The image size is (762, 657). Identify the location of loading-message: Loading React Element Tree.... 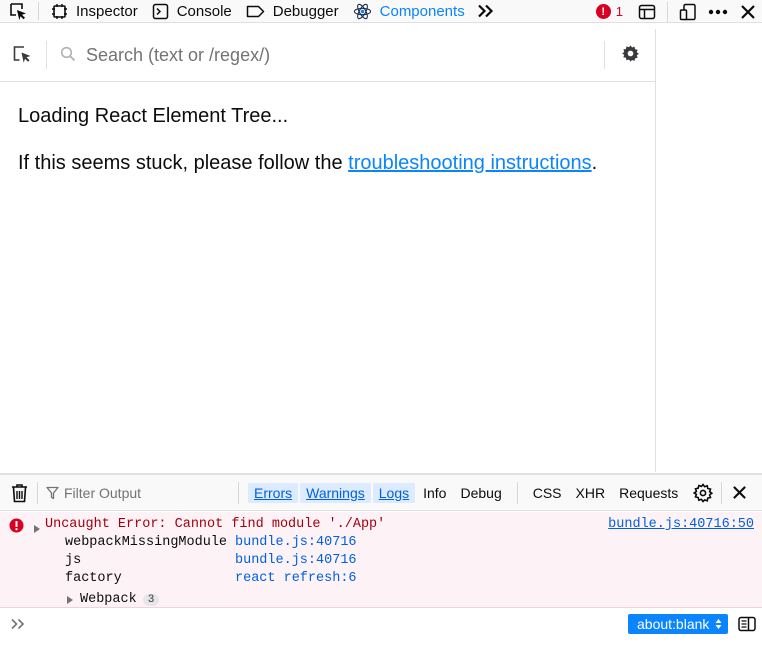
(153, 116).